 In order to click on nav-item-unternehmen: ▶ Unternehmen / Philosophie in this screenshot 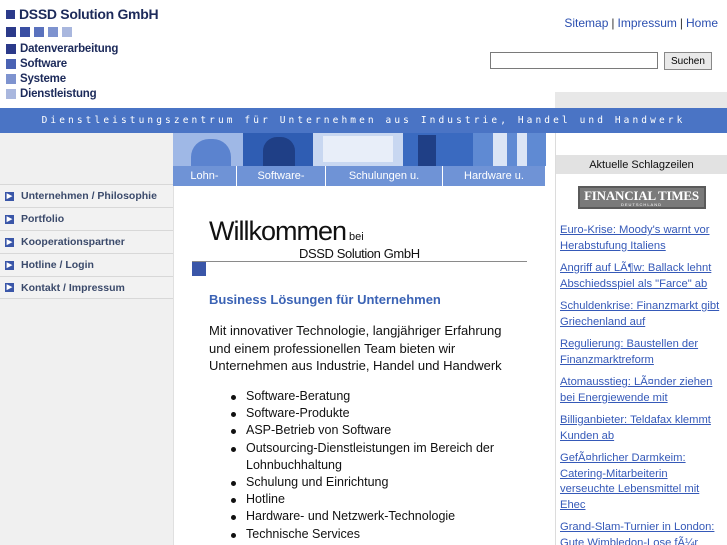, I will do `click(86, 195)`.